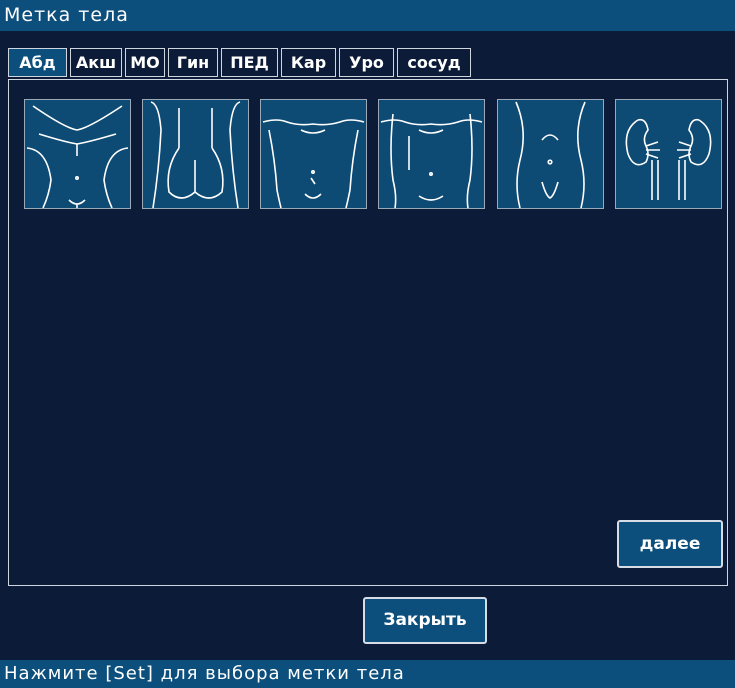 The image size is (735, 688). I want to click on kidneys-icon, so click(668, 159).